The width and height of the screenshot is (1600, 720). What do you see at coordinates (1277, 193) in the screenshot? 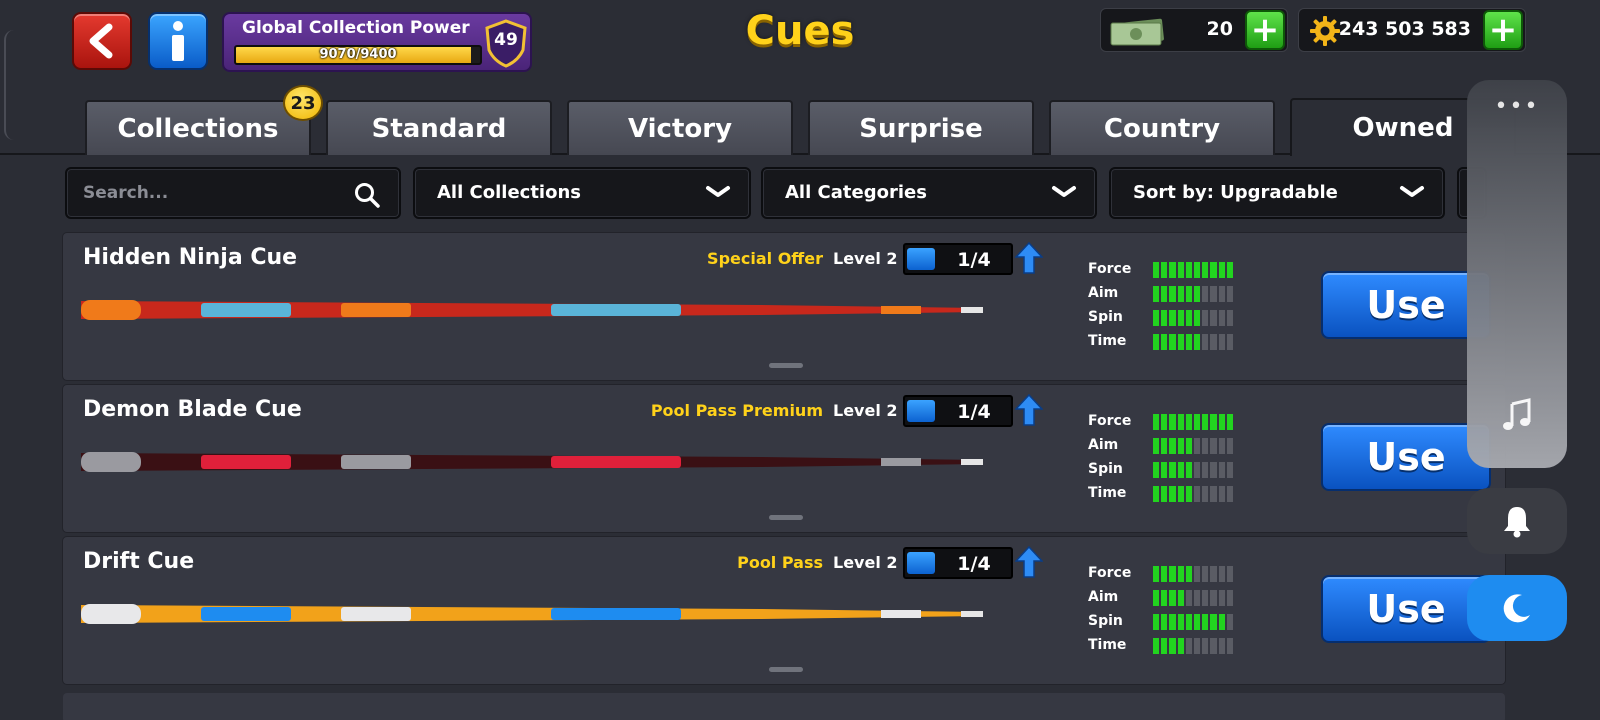
I see `sort-dropdown: Sort by: Upgradable` at bounding box center [1277, 193].